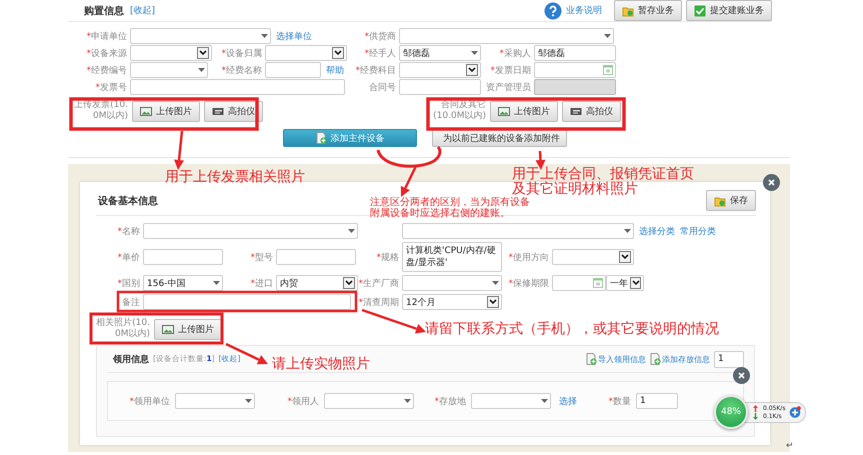 The height and width of the screenshot is (455, 863). I want to click on text-field: 邹德磊, so click(575, 53).